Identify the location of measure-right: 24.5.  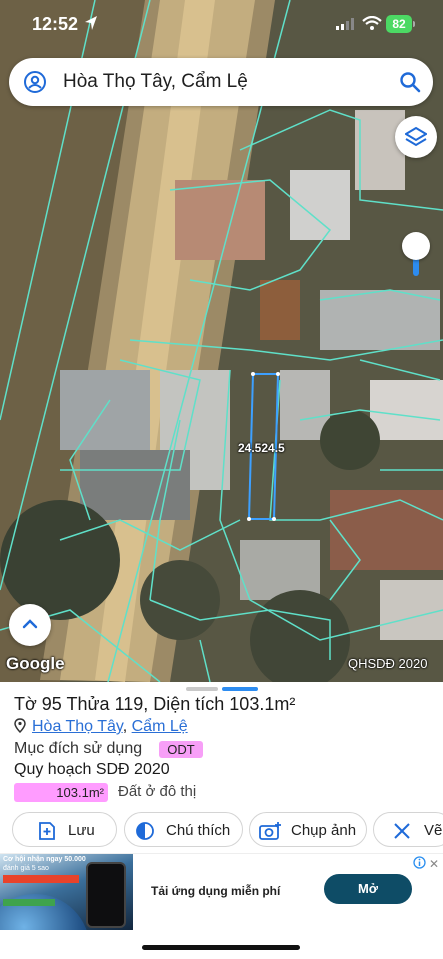
(273, 448).